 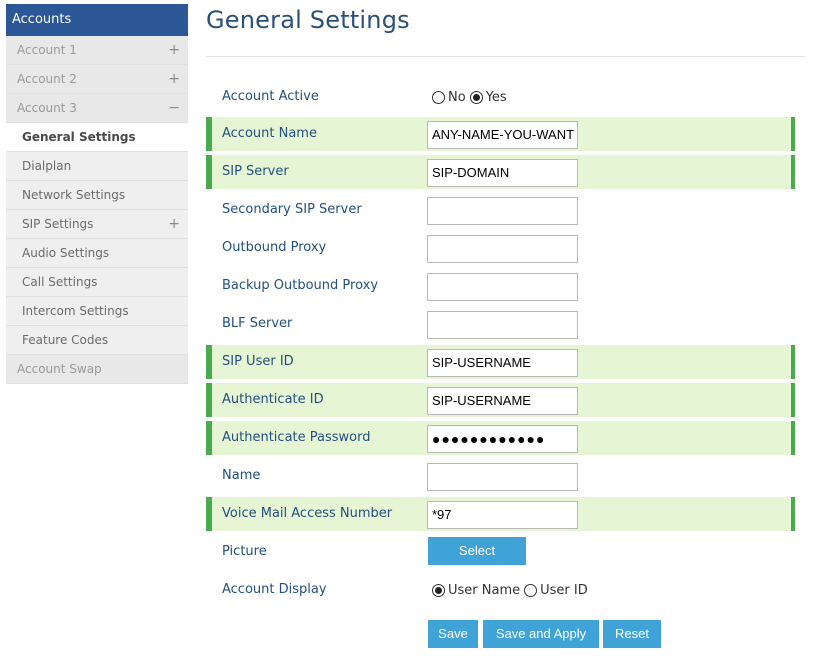 I want to click on row-secondary-sip-server: Secondary SIP Server, so click(x=500, y=210).